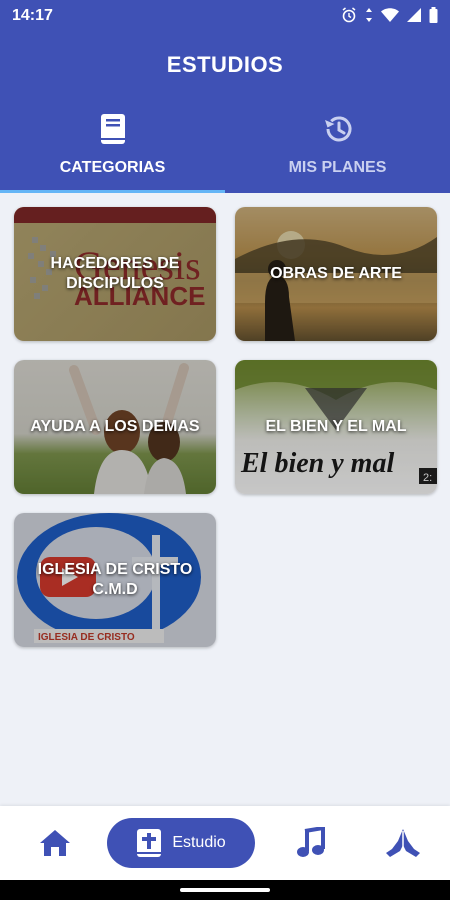  I want to click on nav-prayer, so click(403, 843).